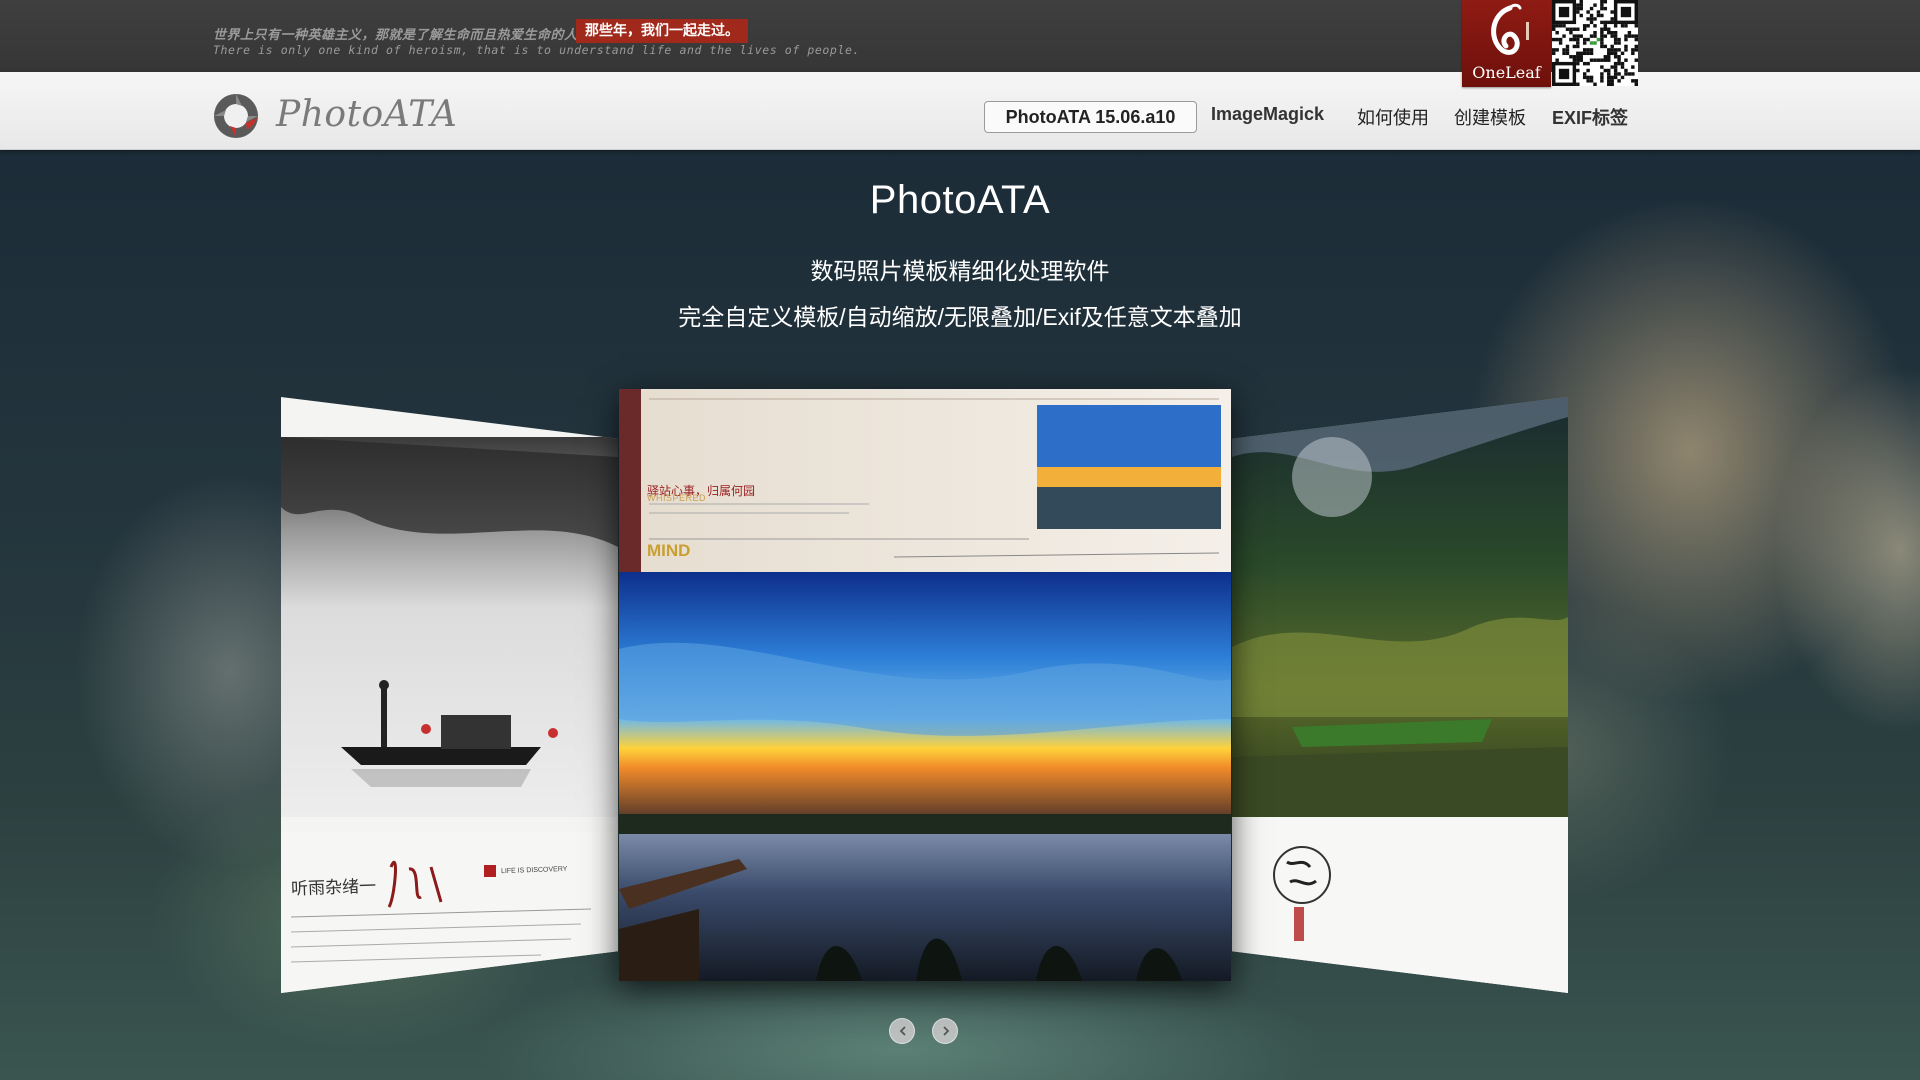 The image size is (1920, 1080). I want to click on forest-photo, so click(1400, 695).